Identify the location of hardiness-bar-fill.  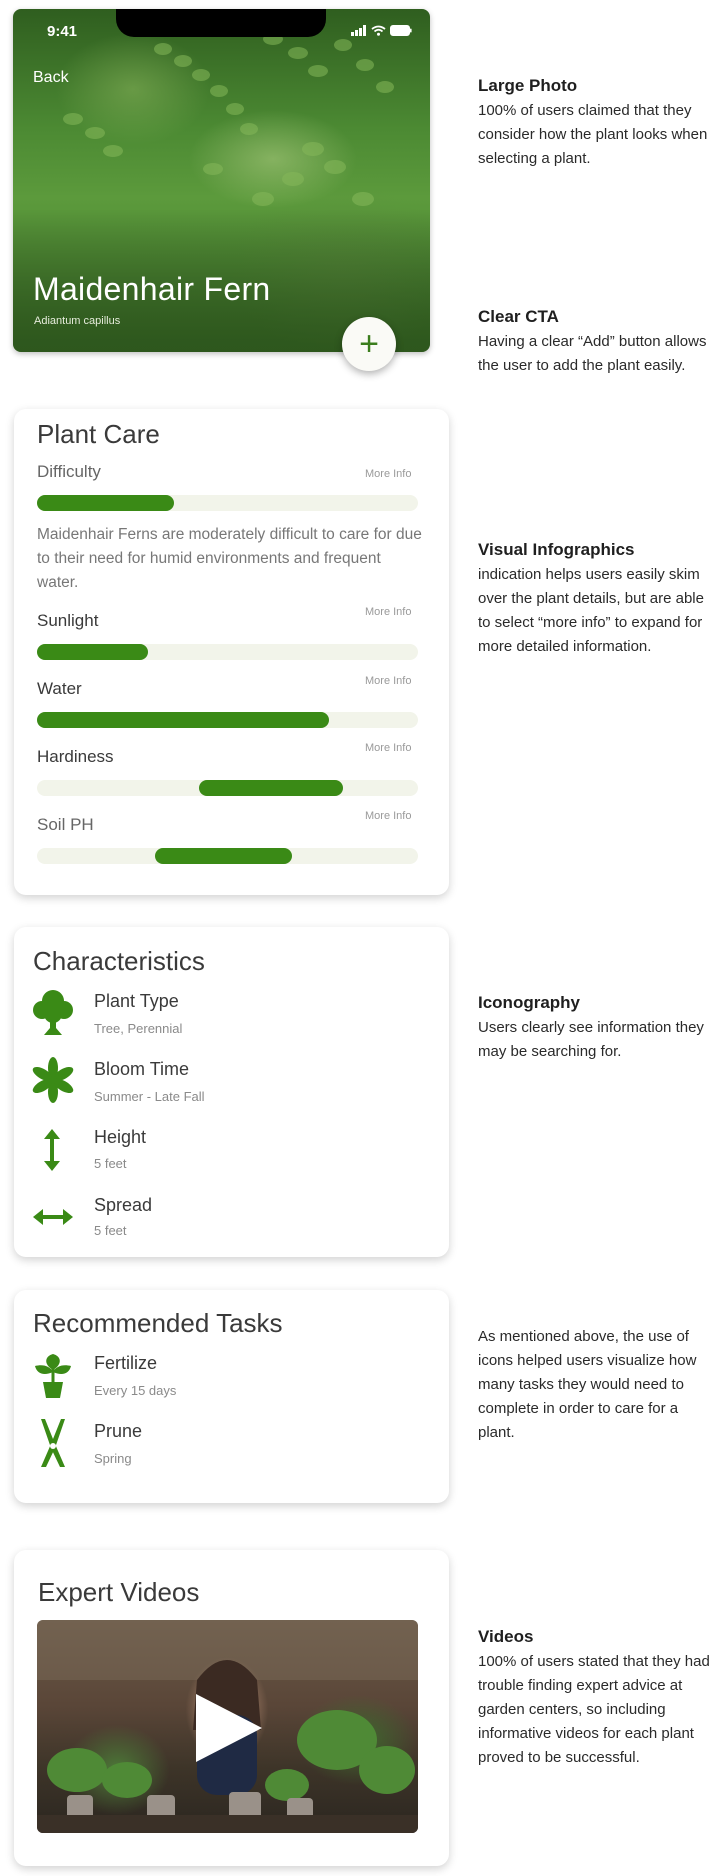
(271, 788).